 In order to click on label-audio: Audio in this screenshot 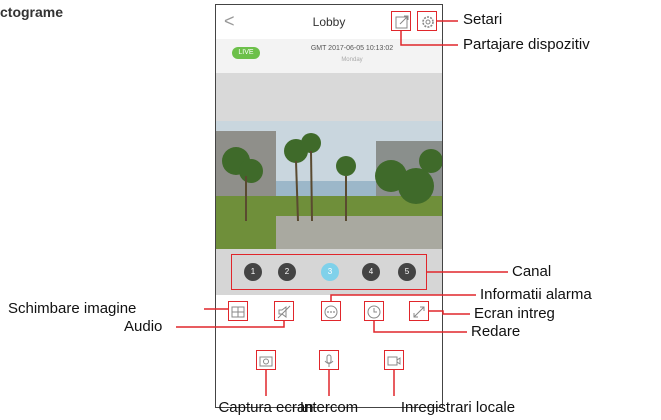, I will do `click(143, 326)`.